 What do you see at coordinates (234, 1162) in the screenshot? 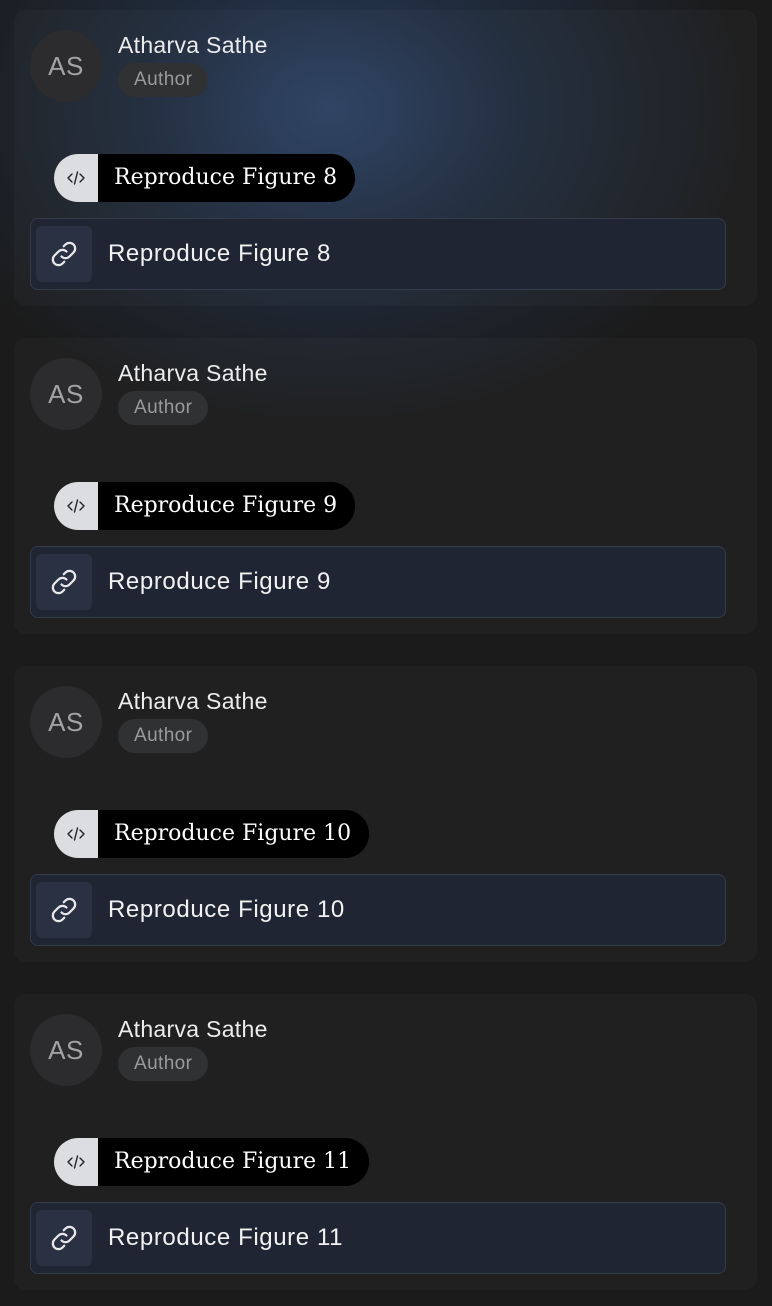
I see `code-pill-label: Reproduce Figure 11` at bounding box center [234, 1162].